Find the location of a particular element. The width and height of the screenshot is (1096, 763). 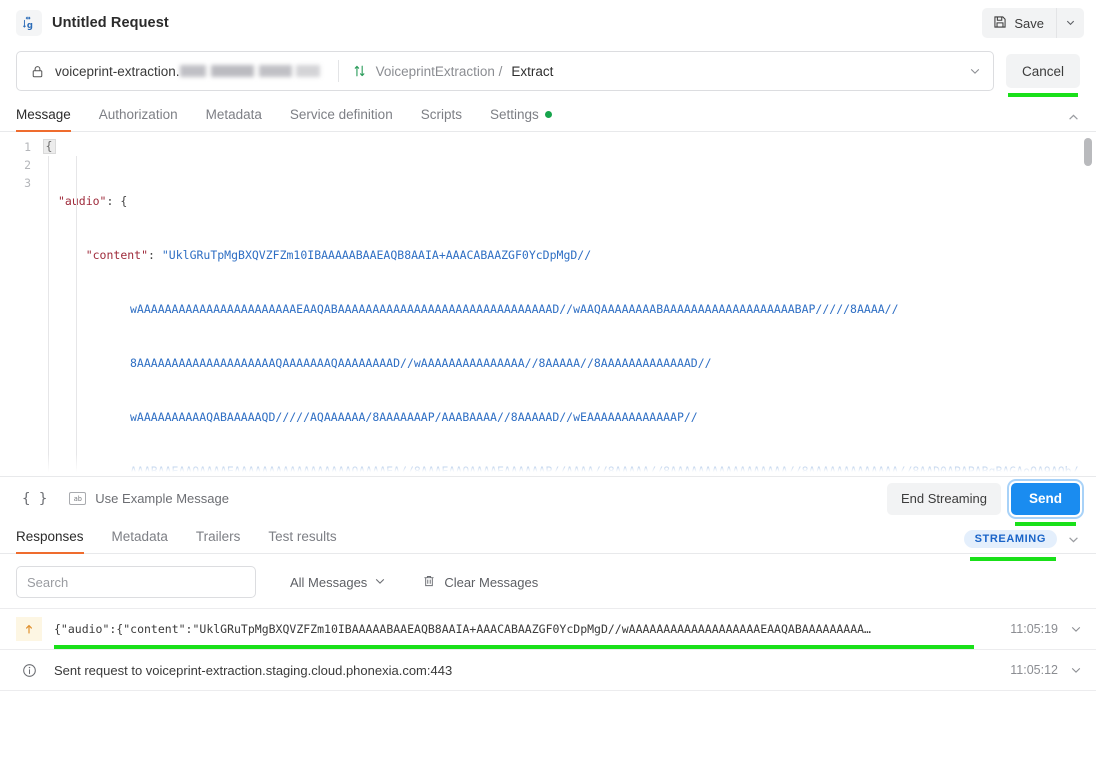

response-status-area: STREAMING is located at coordinates (1021, 545).